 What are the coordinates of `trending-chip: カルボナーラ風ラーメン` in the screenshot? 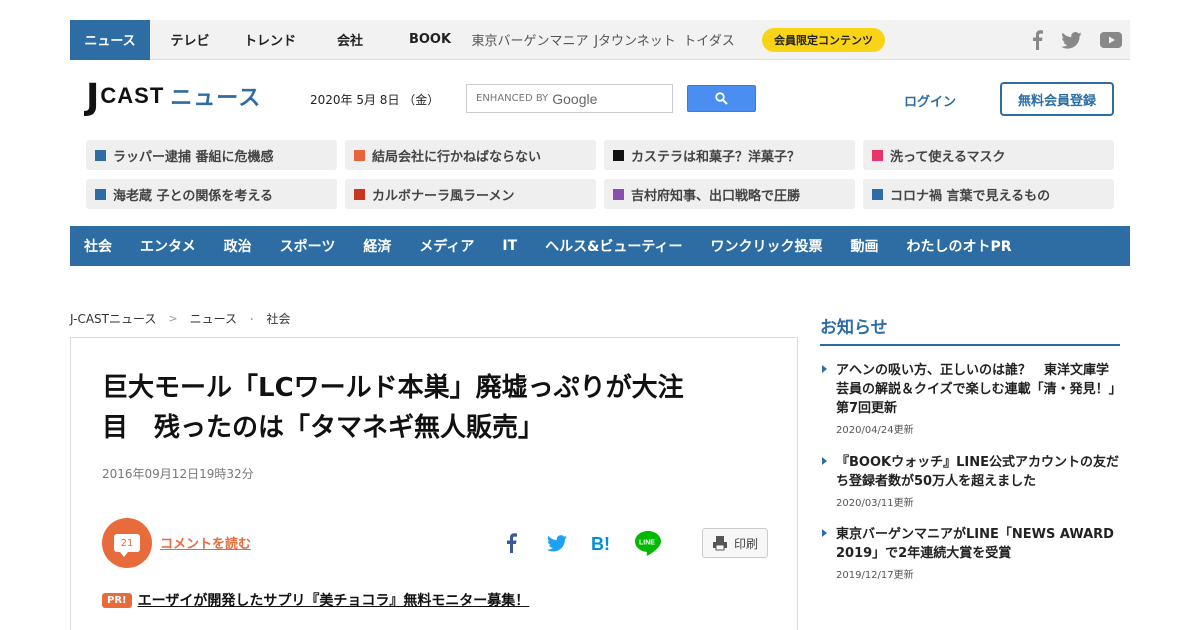 It's located at (470, 194).